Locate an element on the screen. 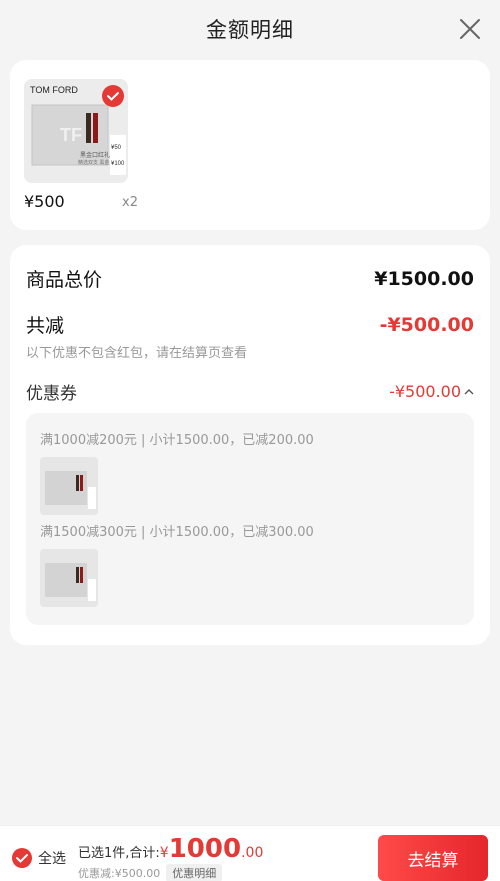 The height and width of the screenshot is (881, 500). checkout-button: 去结算 is located at coordinates (433, 858).